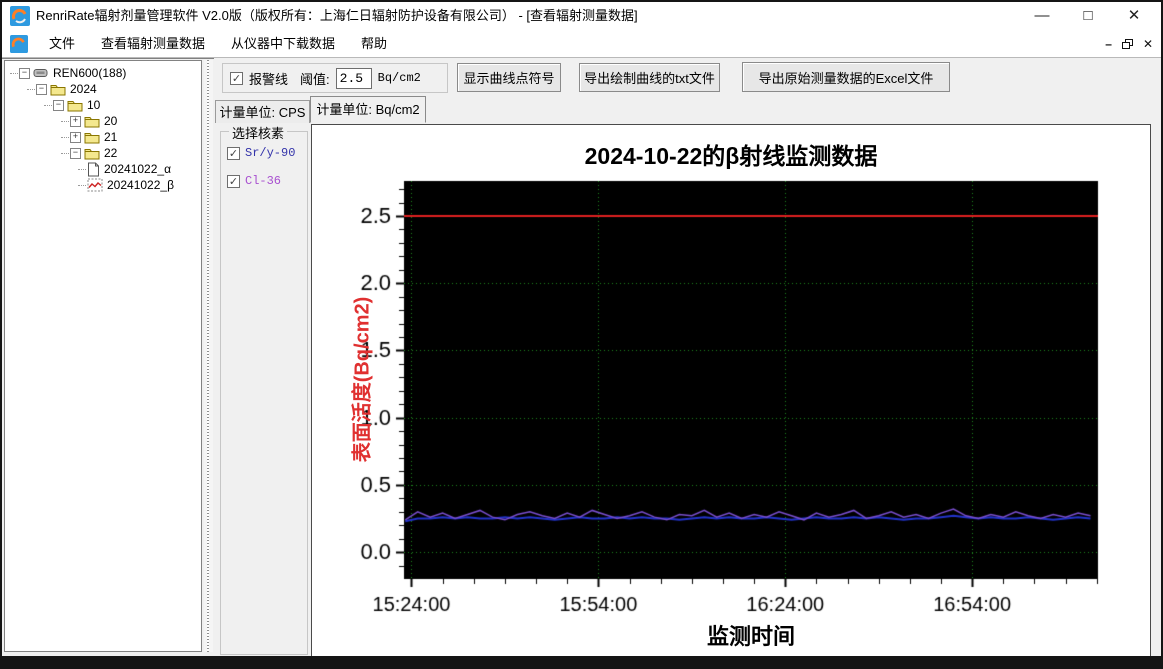 Image resolution: width=1163 pixels, height=669 pixels. Describe the element at coordinates (236, 78) in the screenshot. I see `alarm-line-checkbox: ✓` at that location.